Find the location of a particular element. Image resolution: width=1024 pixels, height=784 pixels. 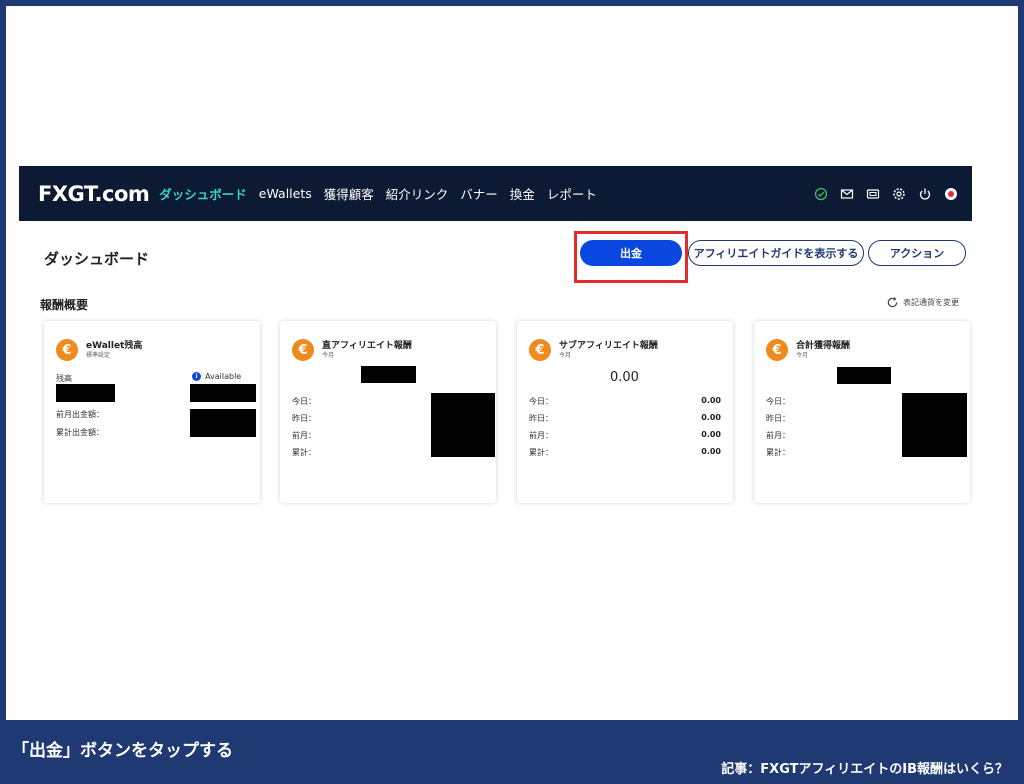

balance-label: 残高 is located at coordinates (64, 378).